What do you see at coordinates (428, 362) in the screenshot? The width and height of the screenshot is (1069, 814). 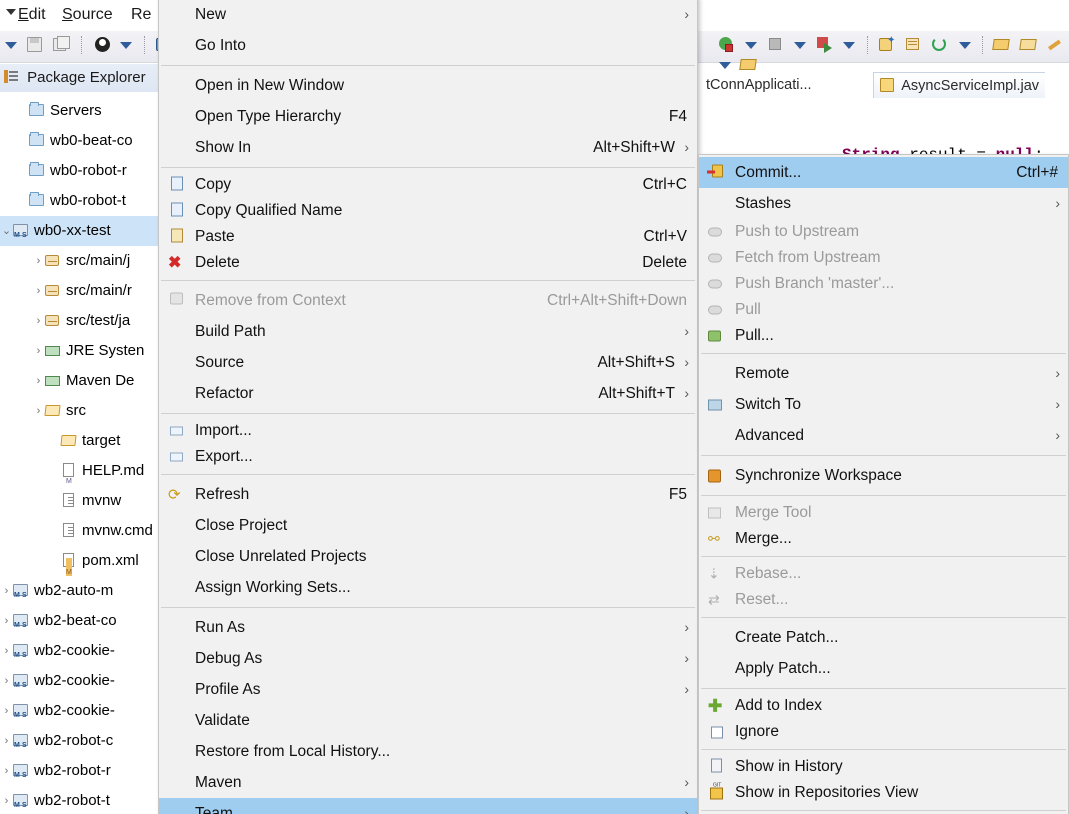 I see `context-menu-item-source: Source Alt+Shift+S ›` at bounding box center [428, 362].